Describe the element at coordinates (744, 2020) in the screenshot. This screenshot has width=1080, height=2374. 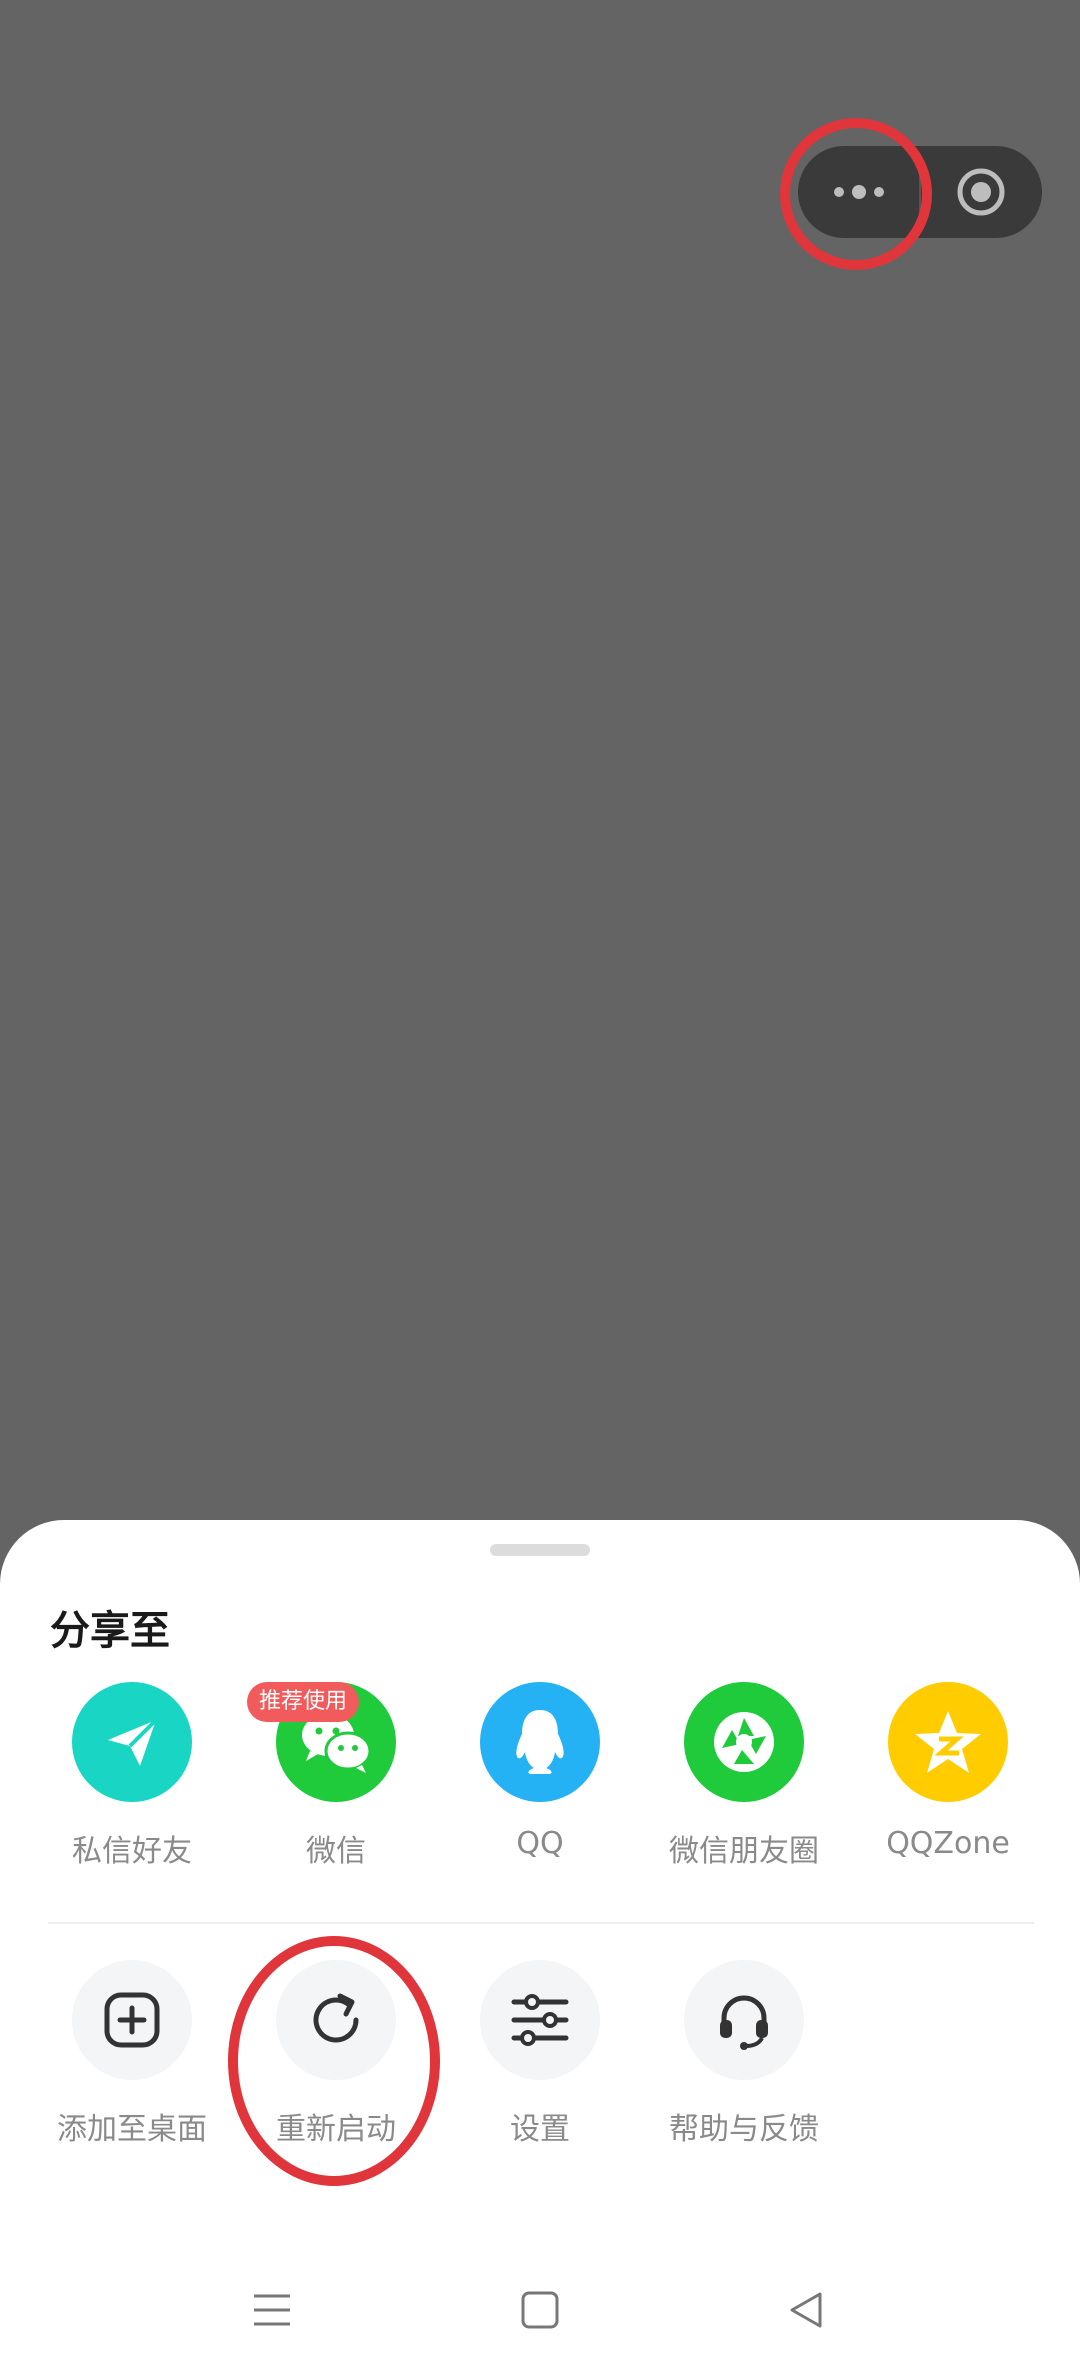
I see `headset-icon` at that location.